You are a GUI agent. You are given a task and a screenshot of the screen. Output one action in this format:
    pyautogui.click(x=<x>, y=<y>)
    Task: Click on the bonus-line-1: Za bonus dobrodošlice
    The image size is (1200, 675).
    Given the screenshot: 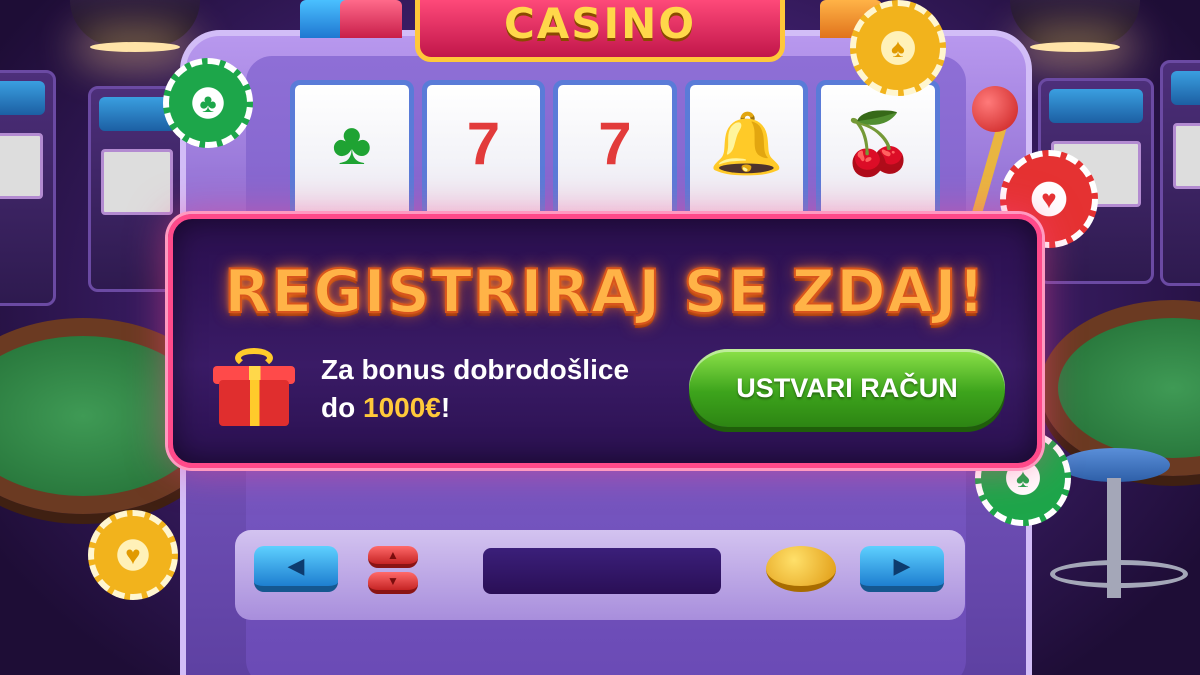 What is the action you would take?
    pyautogui.click(x=475, y=369)
    